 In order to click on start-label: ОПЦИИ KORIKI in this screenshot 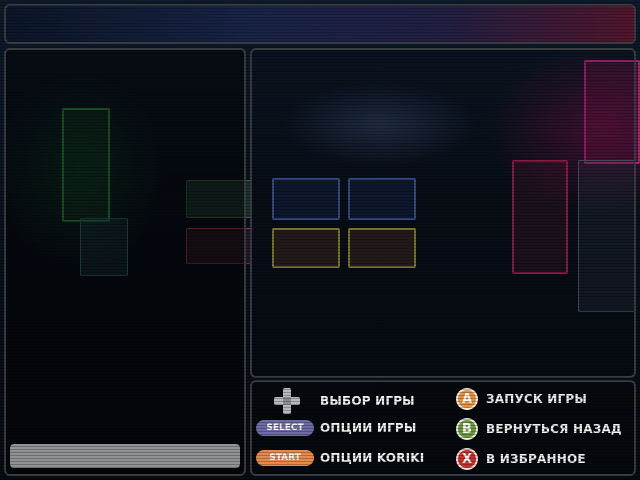, I will do `click(372, 458)`.